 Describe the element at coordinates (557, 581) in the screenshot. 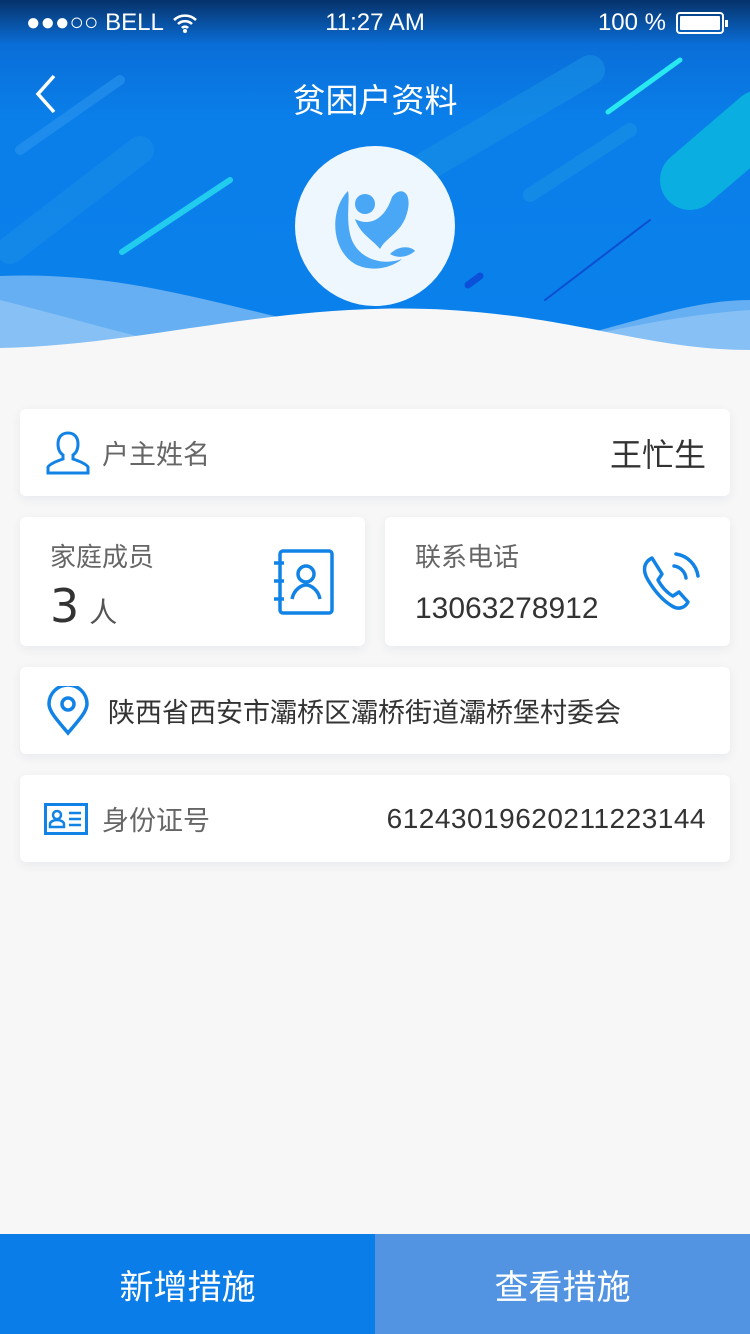

I see `phone-card: 联系电话 13063278912` at that location.